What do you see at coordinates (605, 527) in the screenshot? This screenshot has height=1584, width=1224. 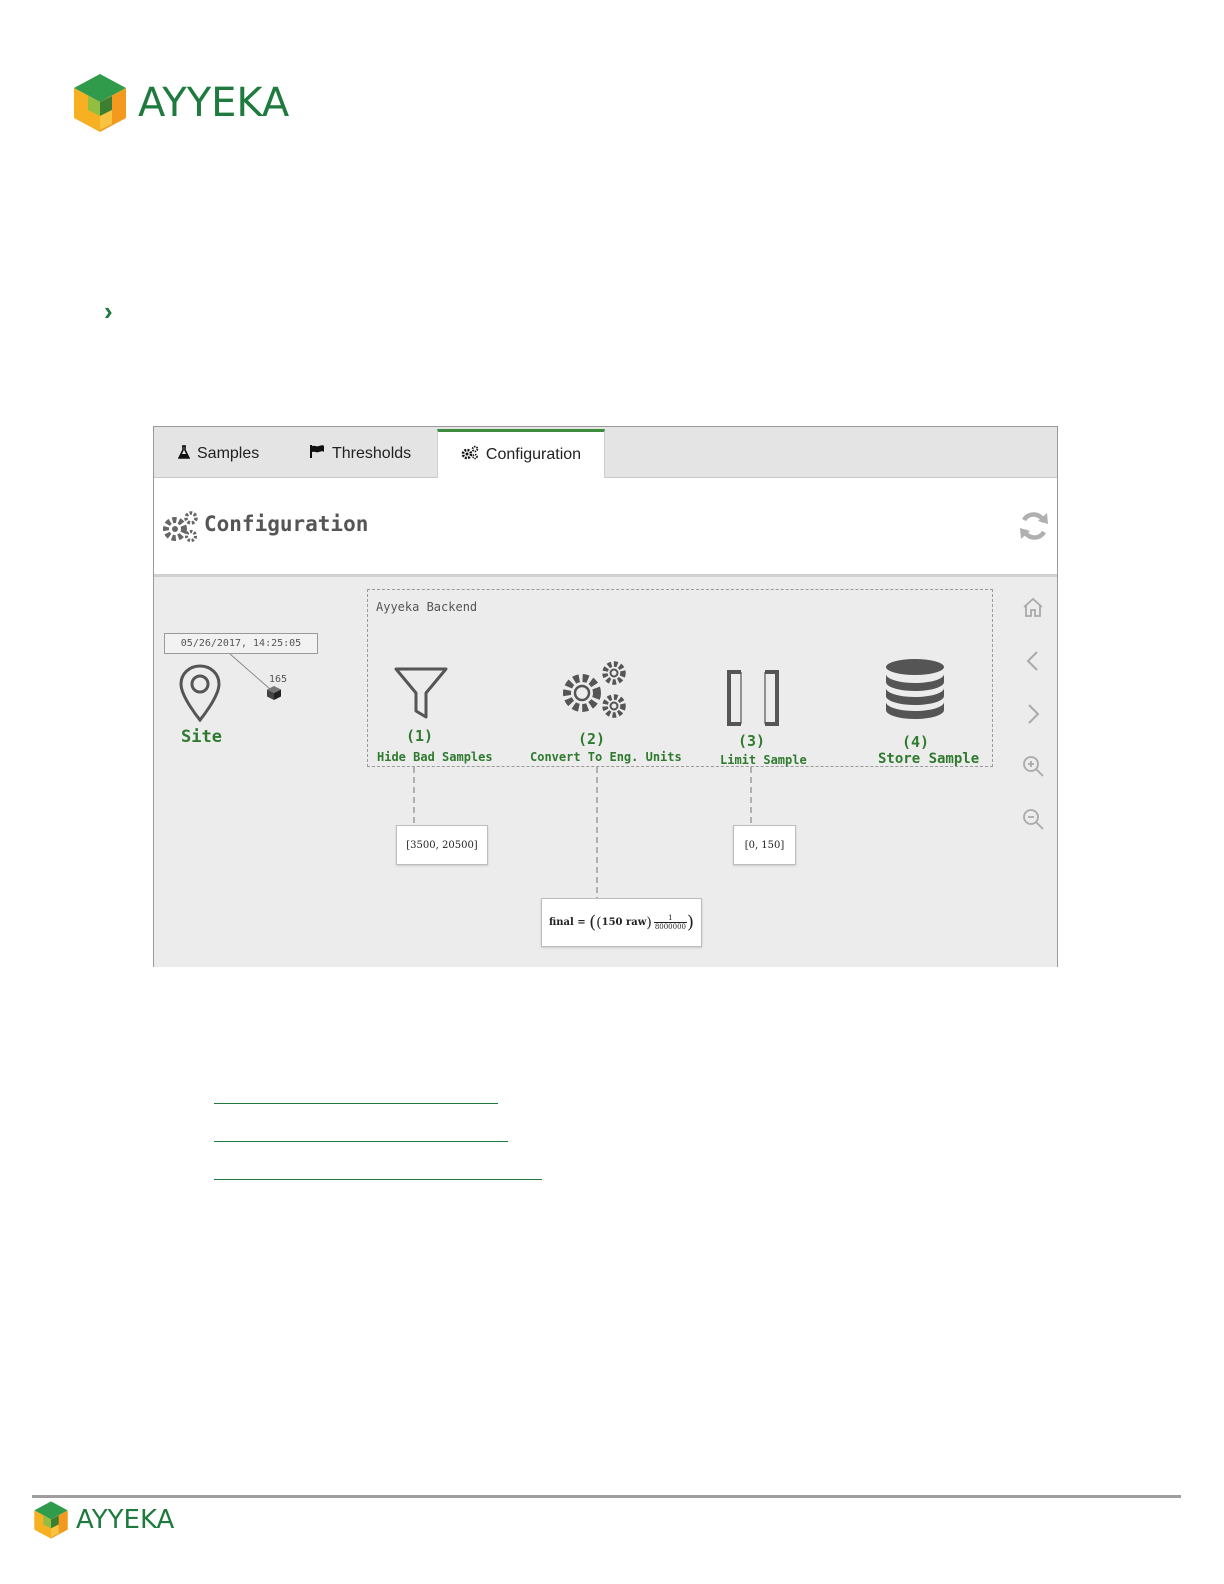 I see `page-header: Configuration` at bounding box center [605, 527].